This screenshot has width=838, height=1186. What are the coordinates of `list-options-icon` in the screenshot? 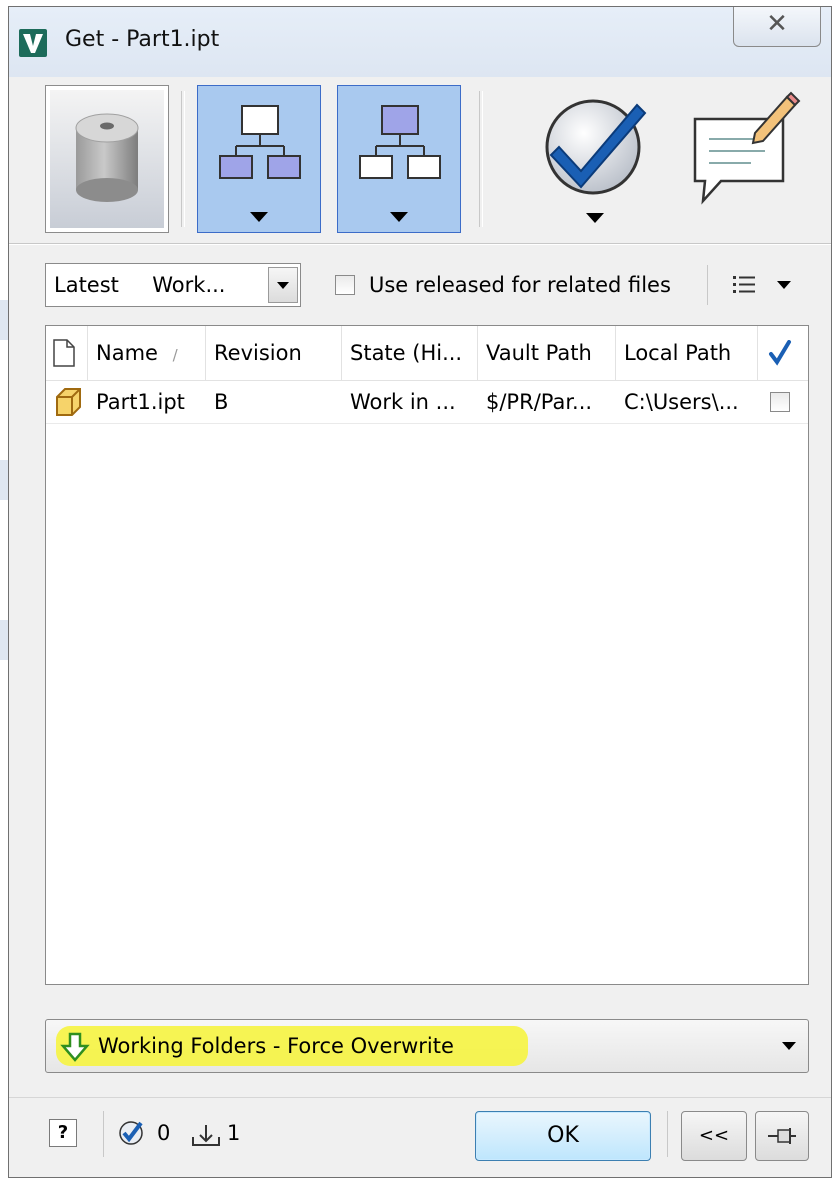 It's located at (762, 284).